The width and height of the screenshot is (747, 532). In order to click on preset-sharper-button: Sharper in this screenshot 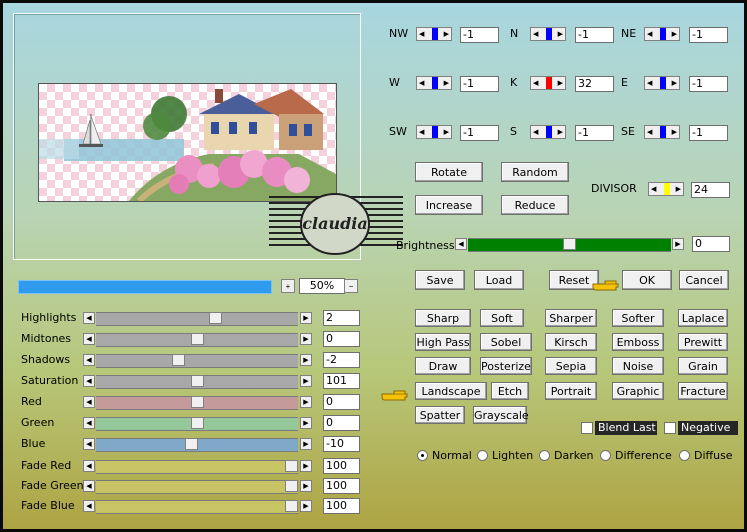, I will do `click(571, 318)`.